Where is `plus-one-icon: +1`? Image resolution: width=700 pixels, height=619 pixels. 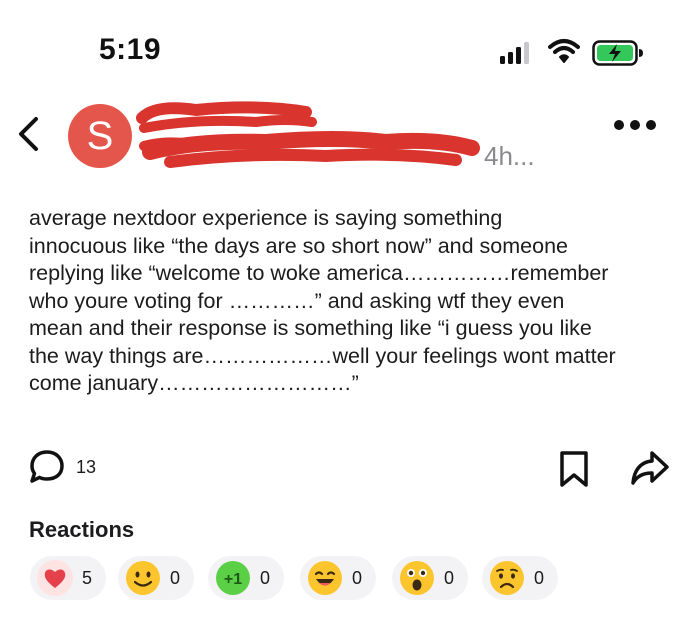
plus-one-icon: +1 is located at coordinates (233, 578).